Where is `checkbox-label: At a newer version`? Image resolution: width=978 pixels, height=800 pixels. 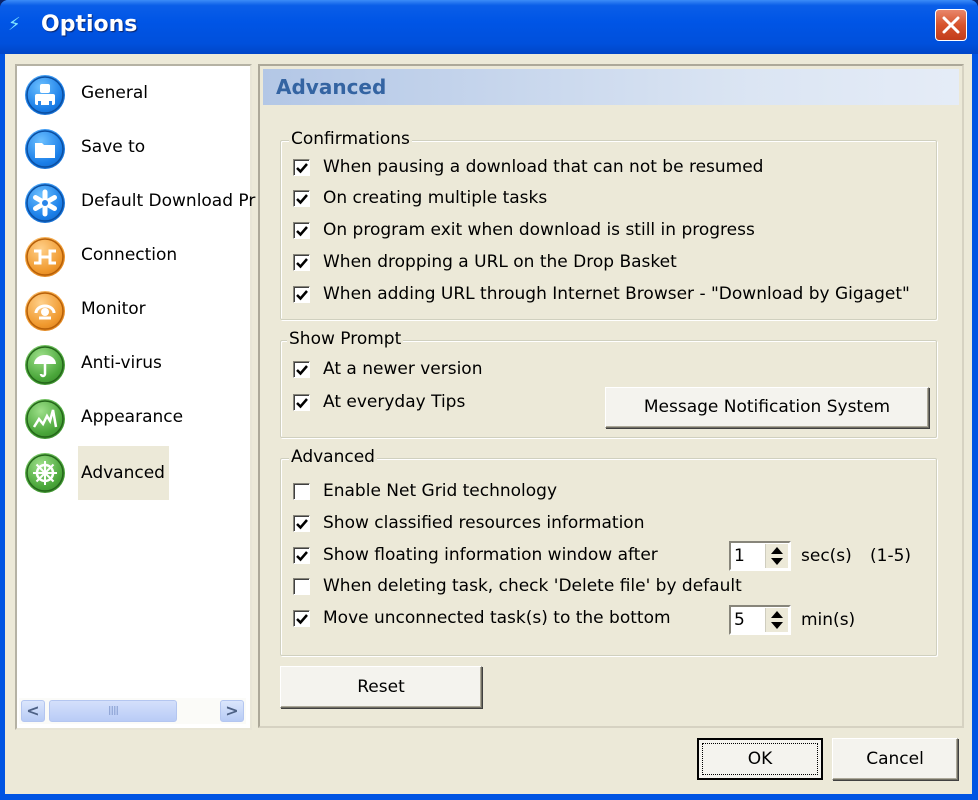 checkbox-label: At a newer version is located at coordinates (403, 369).